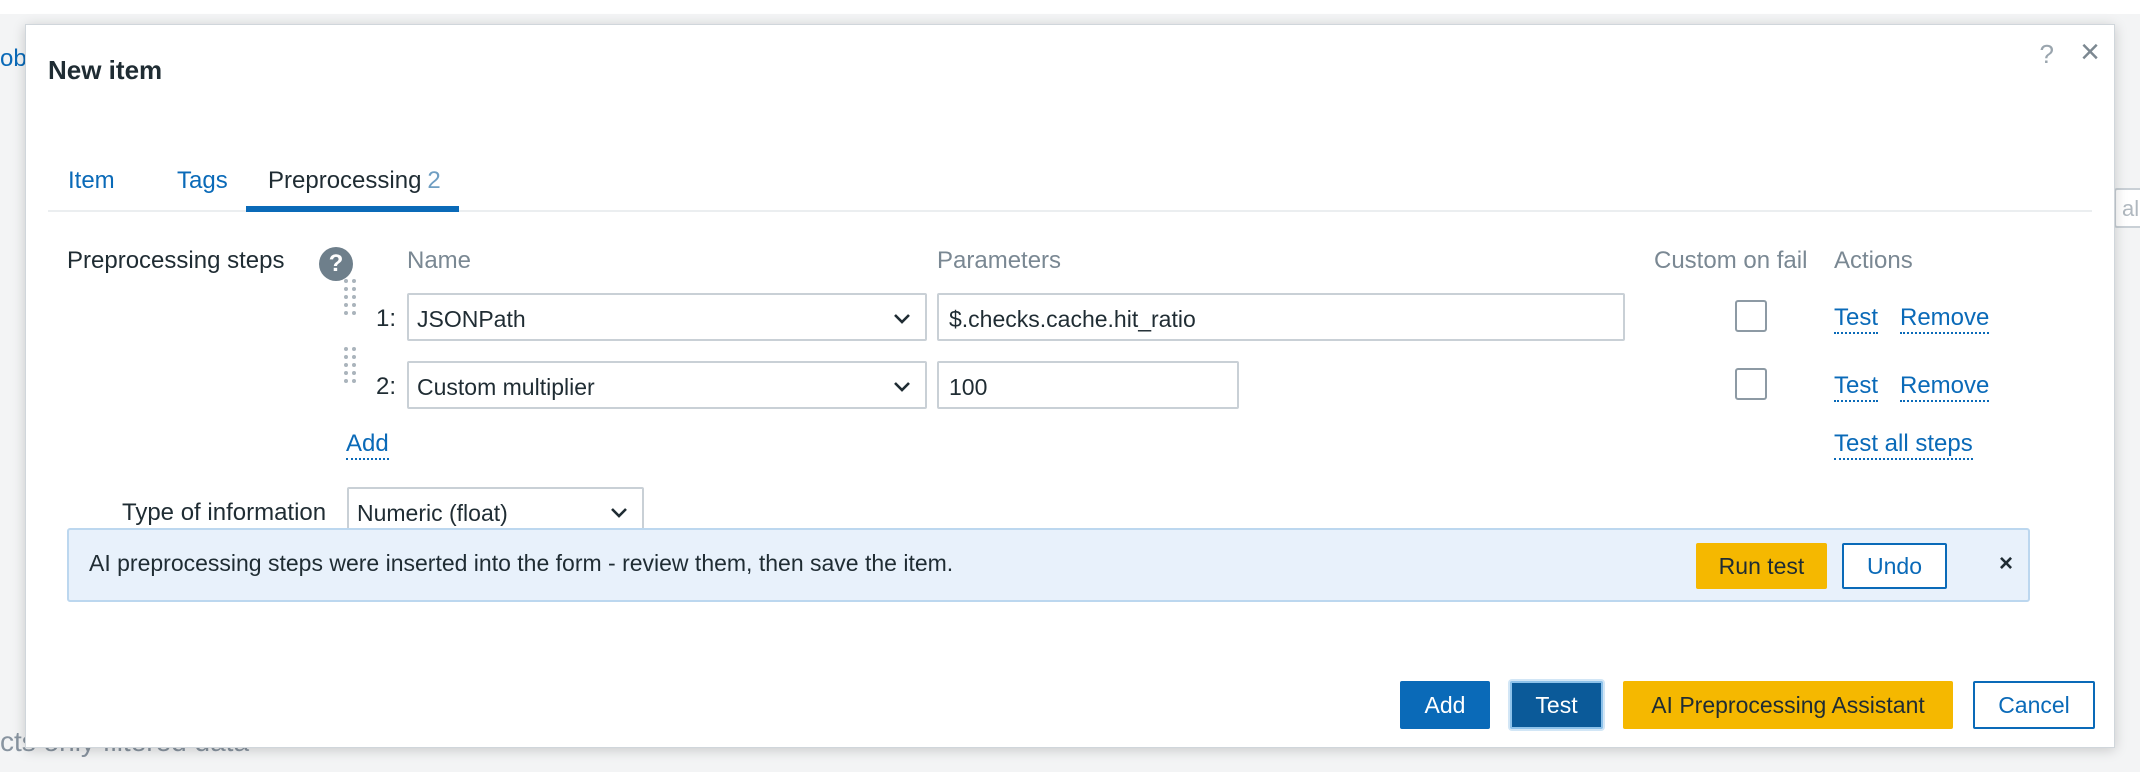 The width and height of the screenshot is (2140, 772). I want to click on run-test-button: Run test, so click(1761, 566).